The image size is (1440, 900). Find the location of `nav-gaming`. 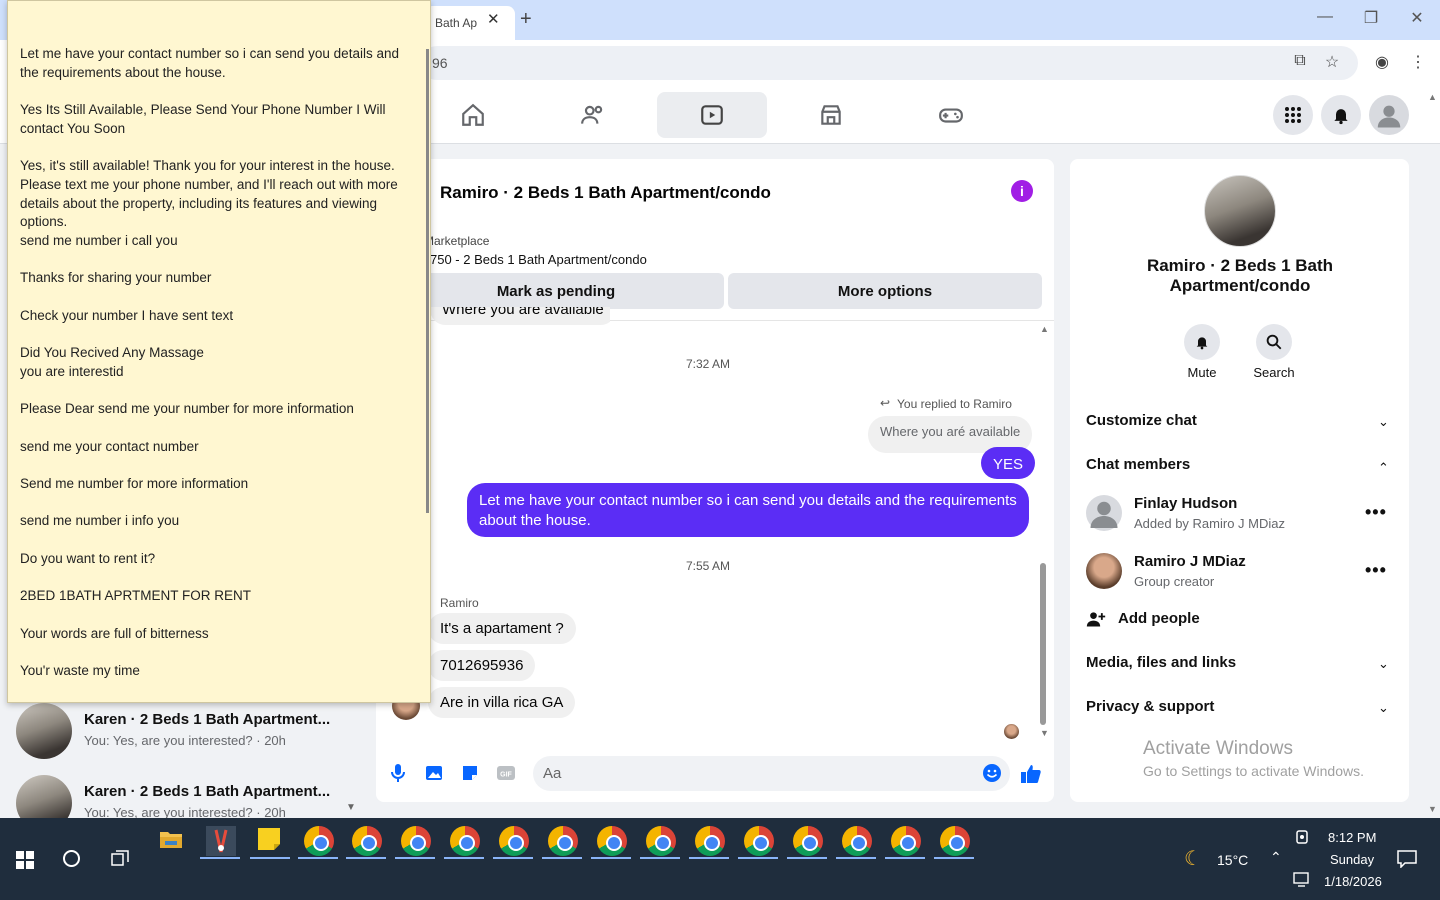

nav-gaming is located at coordinates (951, 115).